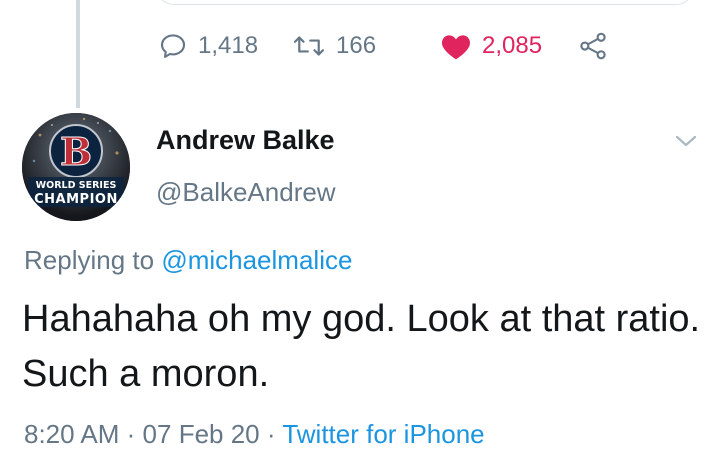 This screenshot has height=469, width=716. What do you see at coordinates (76, 151) in the screenshot?
I see `avatar-logo-letter: B` at bounding box center [76, 151].